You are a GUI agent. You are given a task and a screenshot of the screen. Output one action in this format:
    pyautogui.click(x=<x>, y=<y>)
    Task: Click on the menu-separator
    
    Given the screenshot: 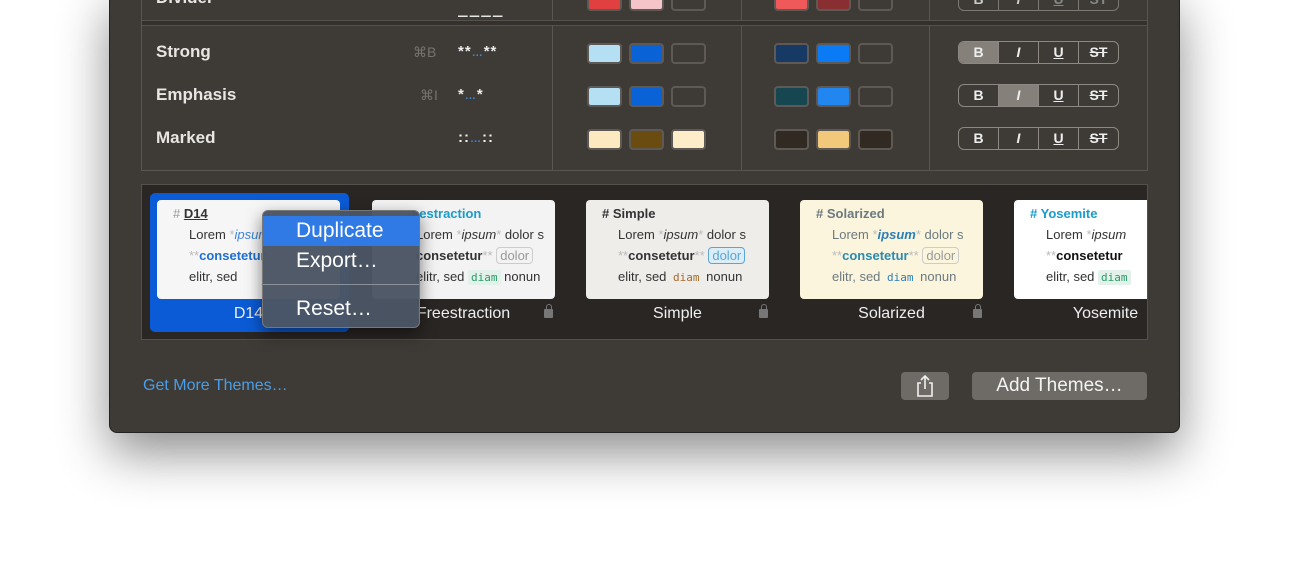 What is the action you would take?
    pyautogui.click(x=341, y=284)
    